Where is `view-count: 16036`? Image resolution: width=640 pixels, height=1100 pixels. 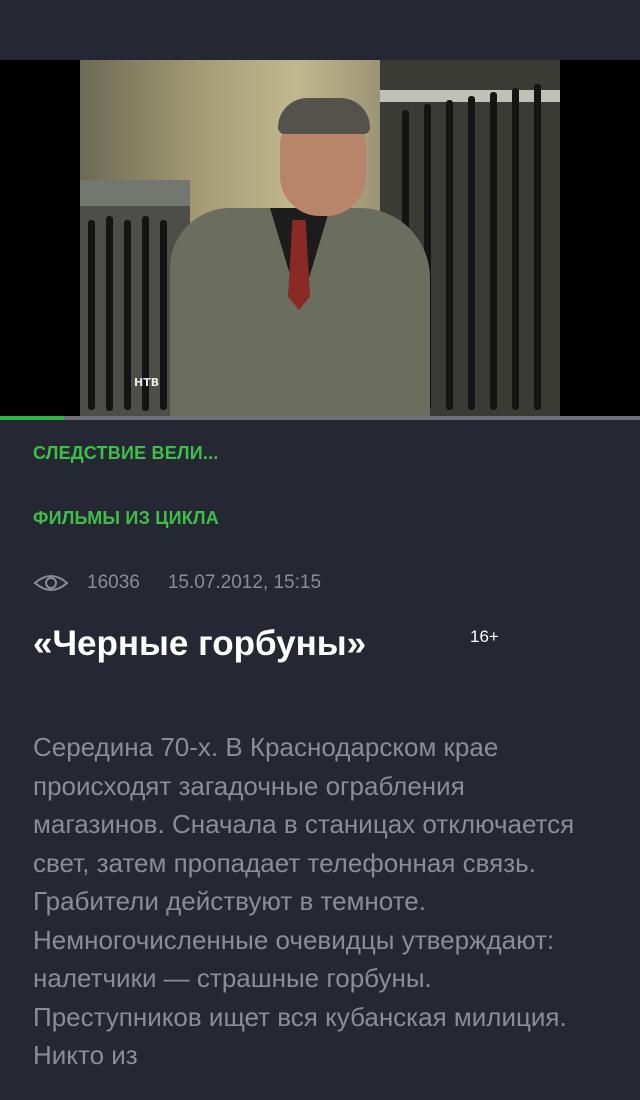
view-count: 16036 is located at coordinates (113, 582).